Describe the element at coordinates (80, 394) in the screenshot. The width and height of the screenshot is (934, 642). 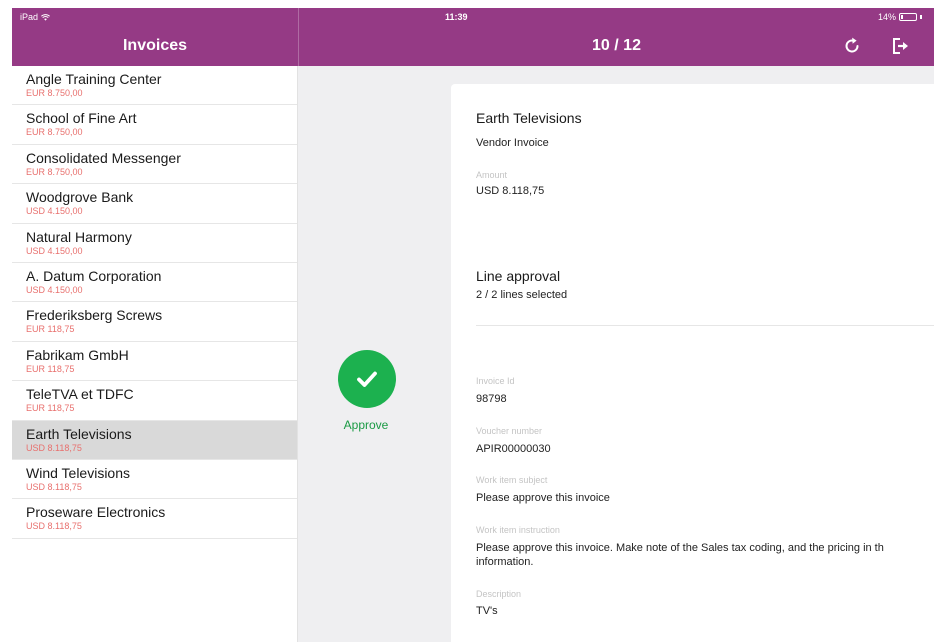
I see `invoice-vendor-name: TeleTVA et TDFC` at that location.